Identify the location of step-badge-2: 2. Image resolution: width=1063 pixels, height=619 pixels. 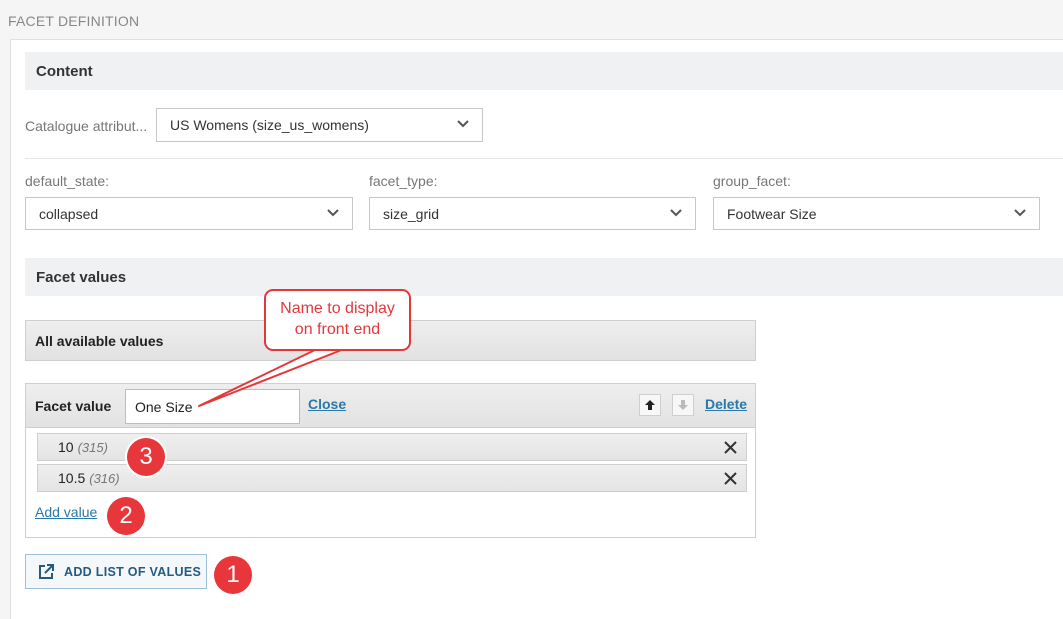
(126, 516).